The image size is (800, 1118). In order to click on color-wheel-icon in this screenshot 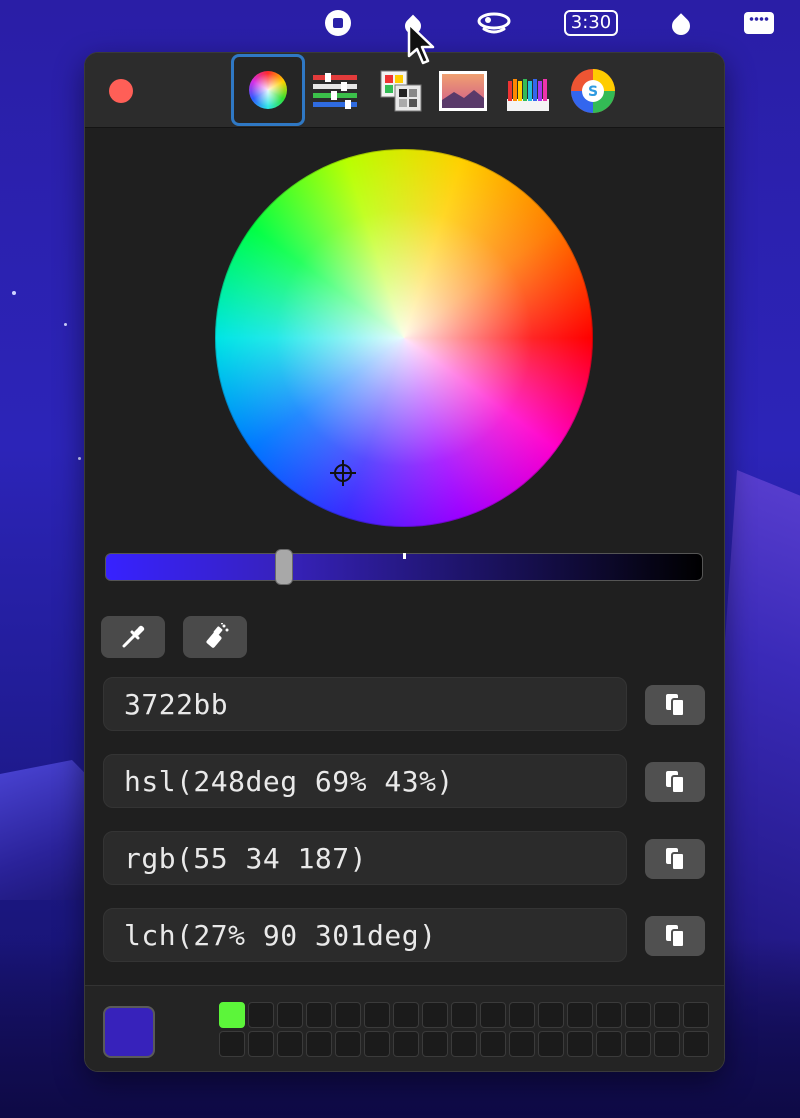, I will do `click(268, 90)`.